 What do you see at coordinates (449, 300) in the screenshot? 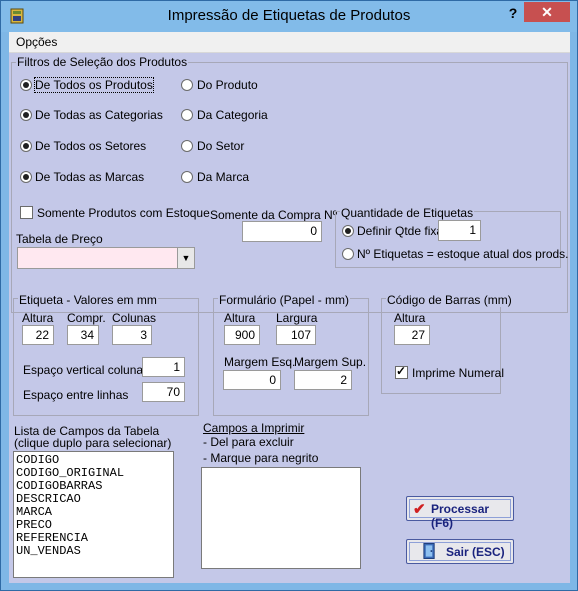
I see `barcode-group-title: Código de Barras (mm)` at bounding box center [449, 300].